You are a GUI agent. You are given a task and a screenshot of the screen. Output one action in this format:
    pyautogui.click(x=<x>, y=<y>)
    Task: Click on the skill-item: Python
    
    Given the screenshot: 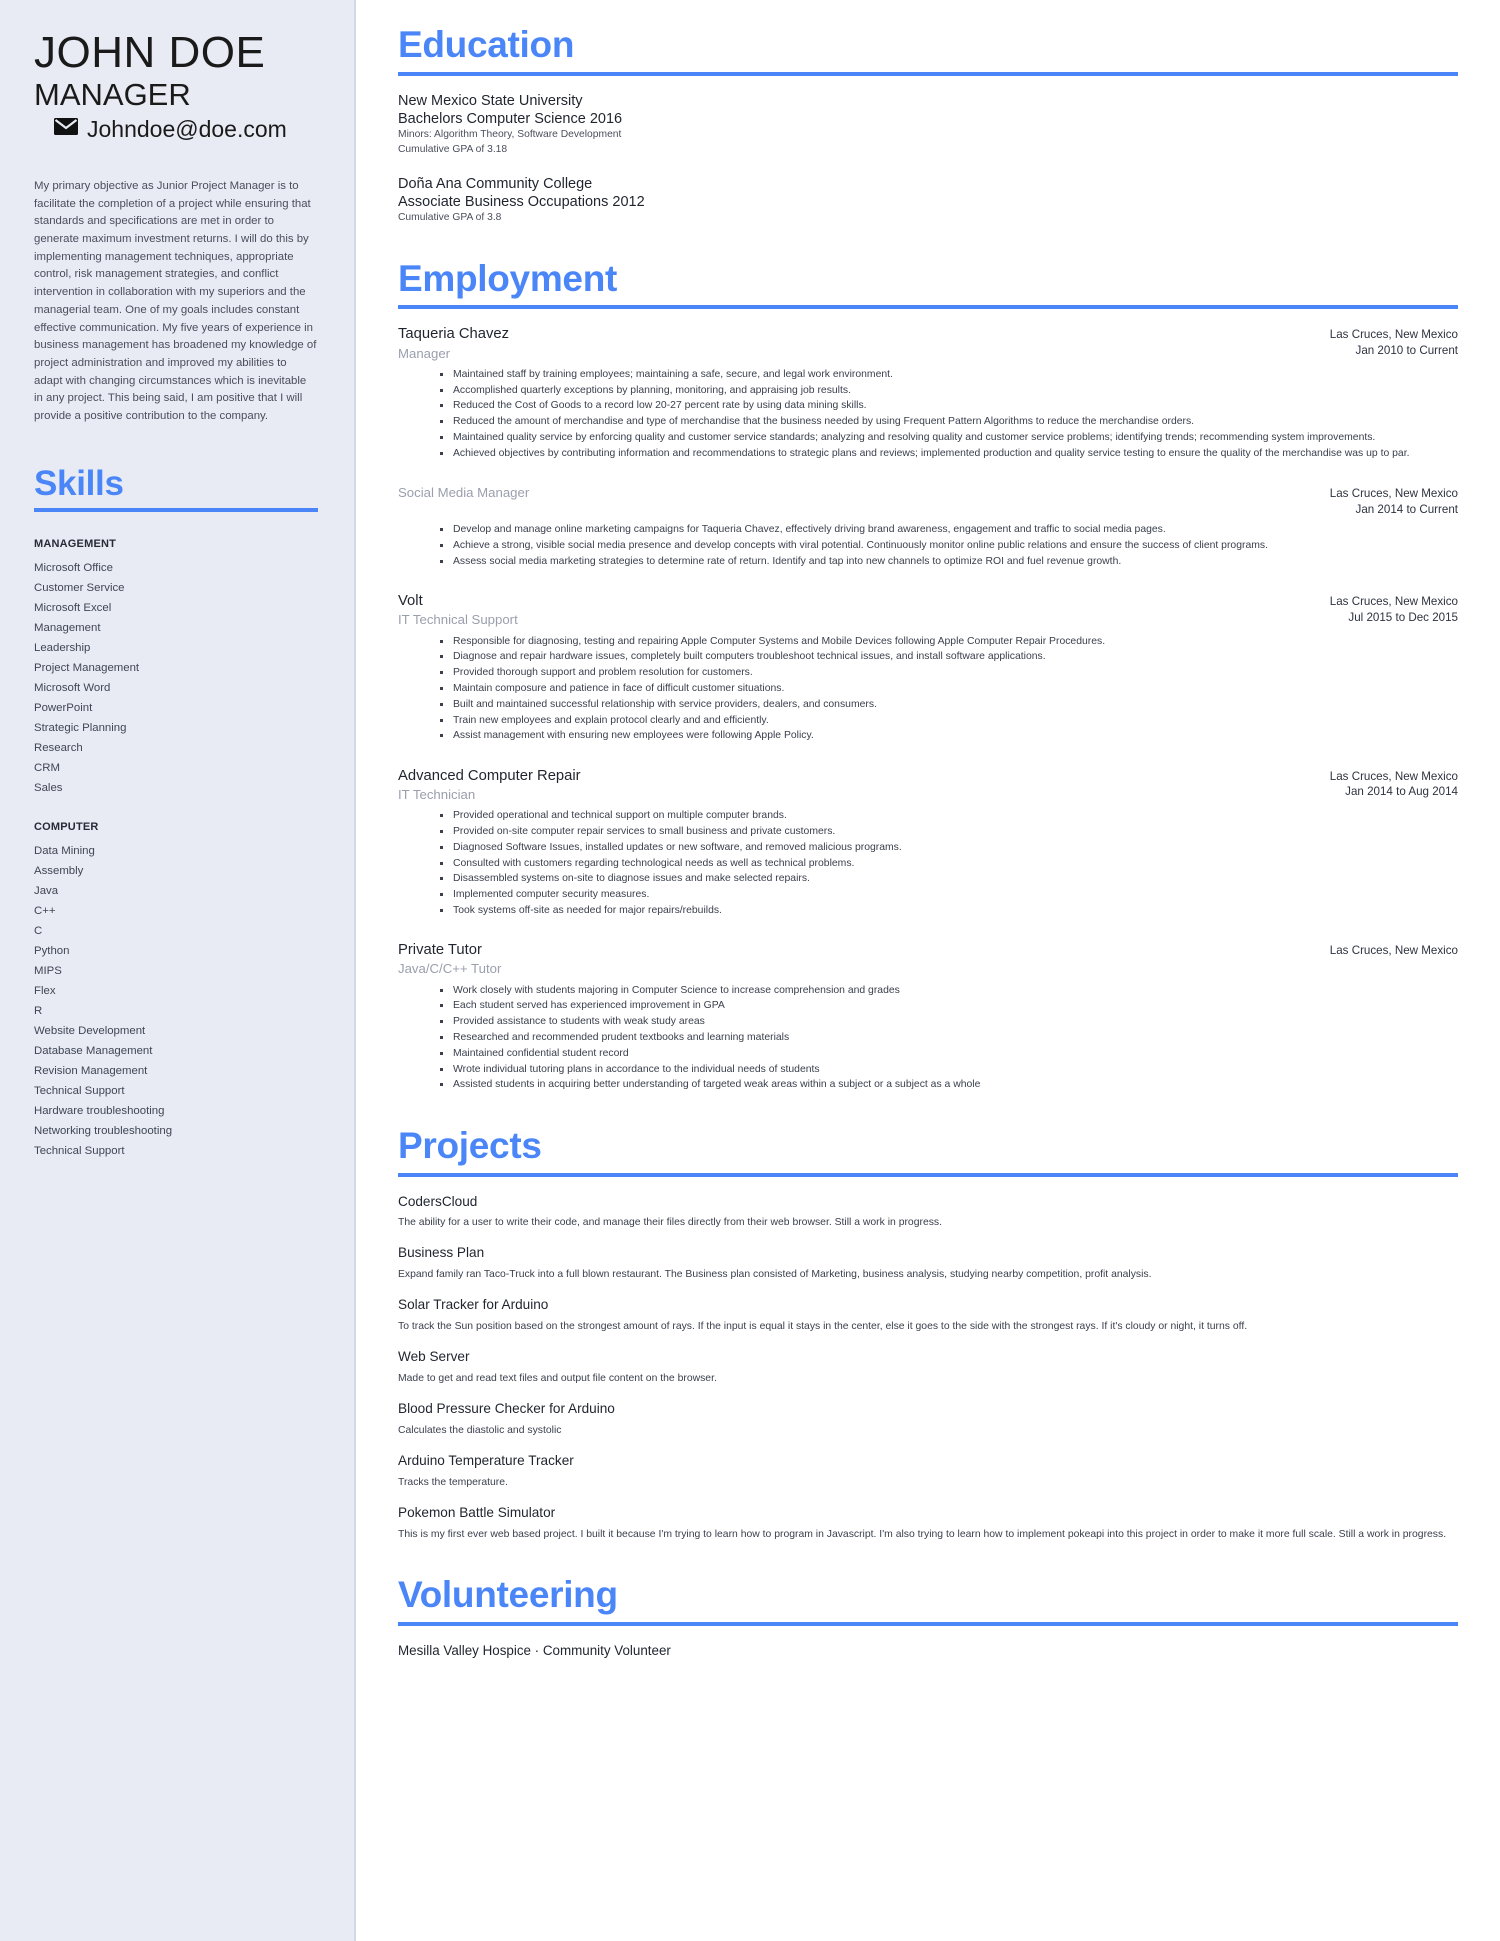 What is the action you would take?
    pyautogui.click(x=52, y=950)
    